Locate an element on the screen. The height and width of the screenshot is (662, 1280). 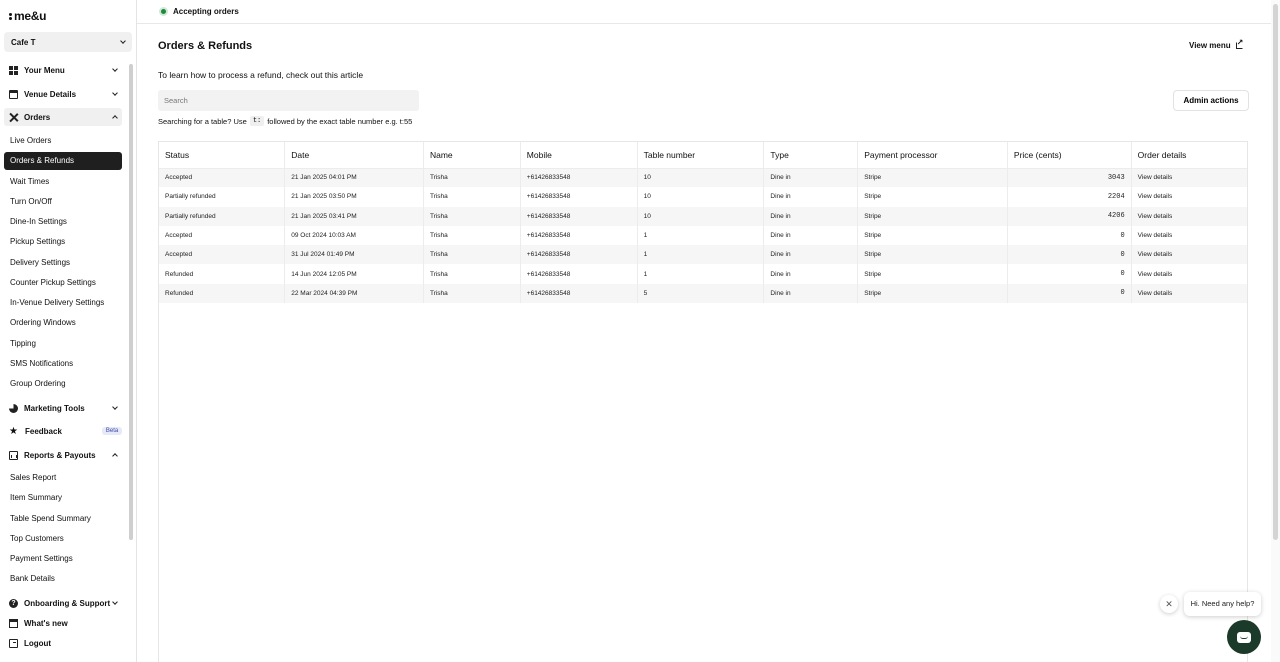
nav-section-venue-details: Venue Details is located at coordinates (63, 94).